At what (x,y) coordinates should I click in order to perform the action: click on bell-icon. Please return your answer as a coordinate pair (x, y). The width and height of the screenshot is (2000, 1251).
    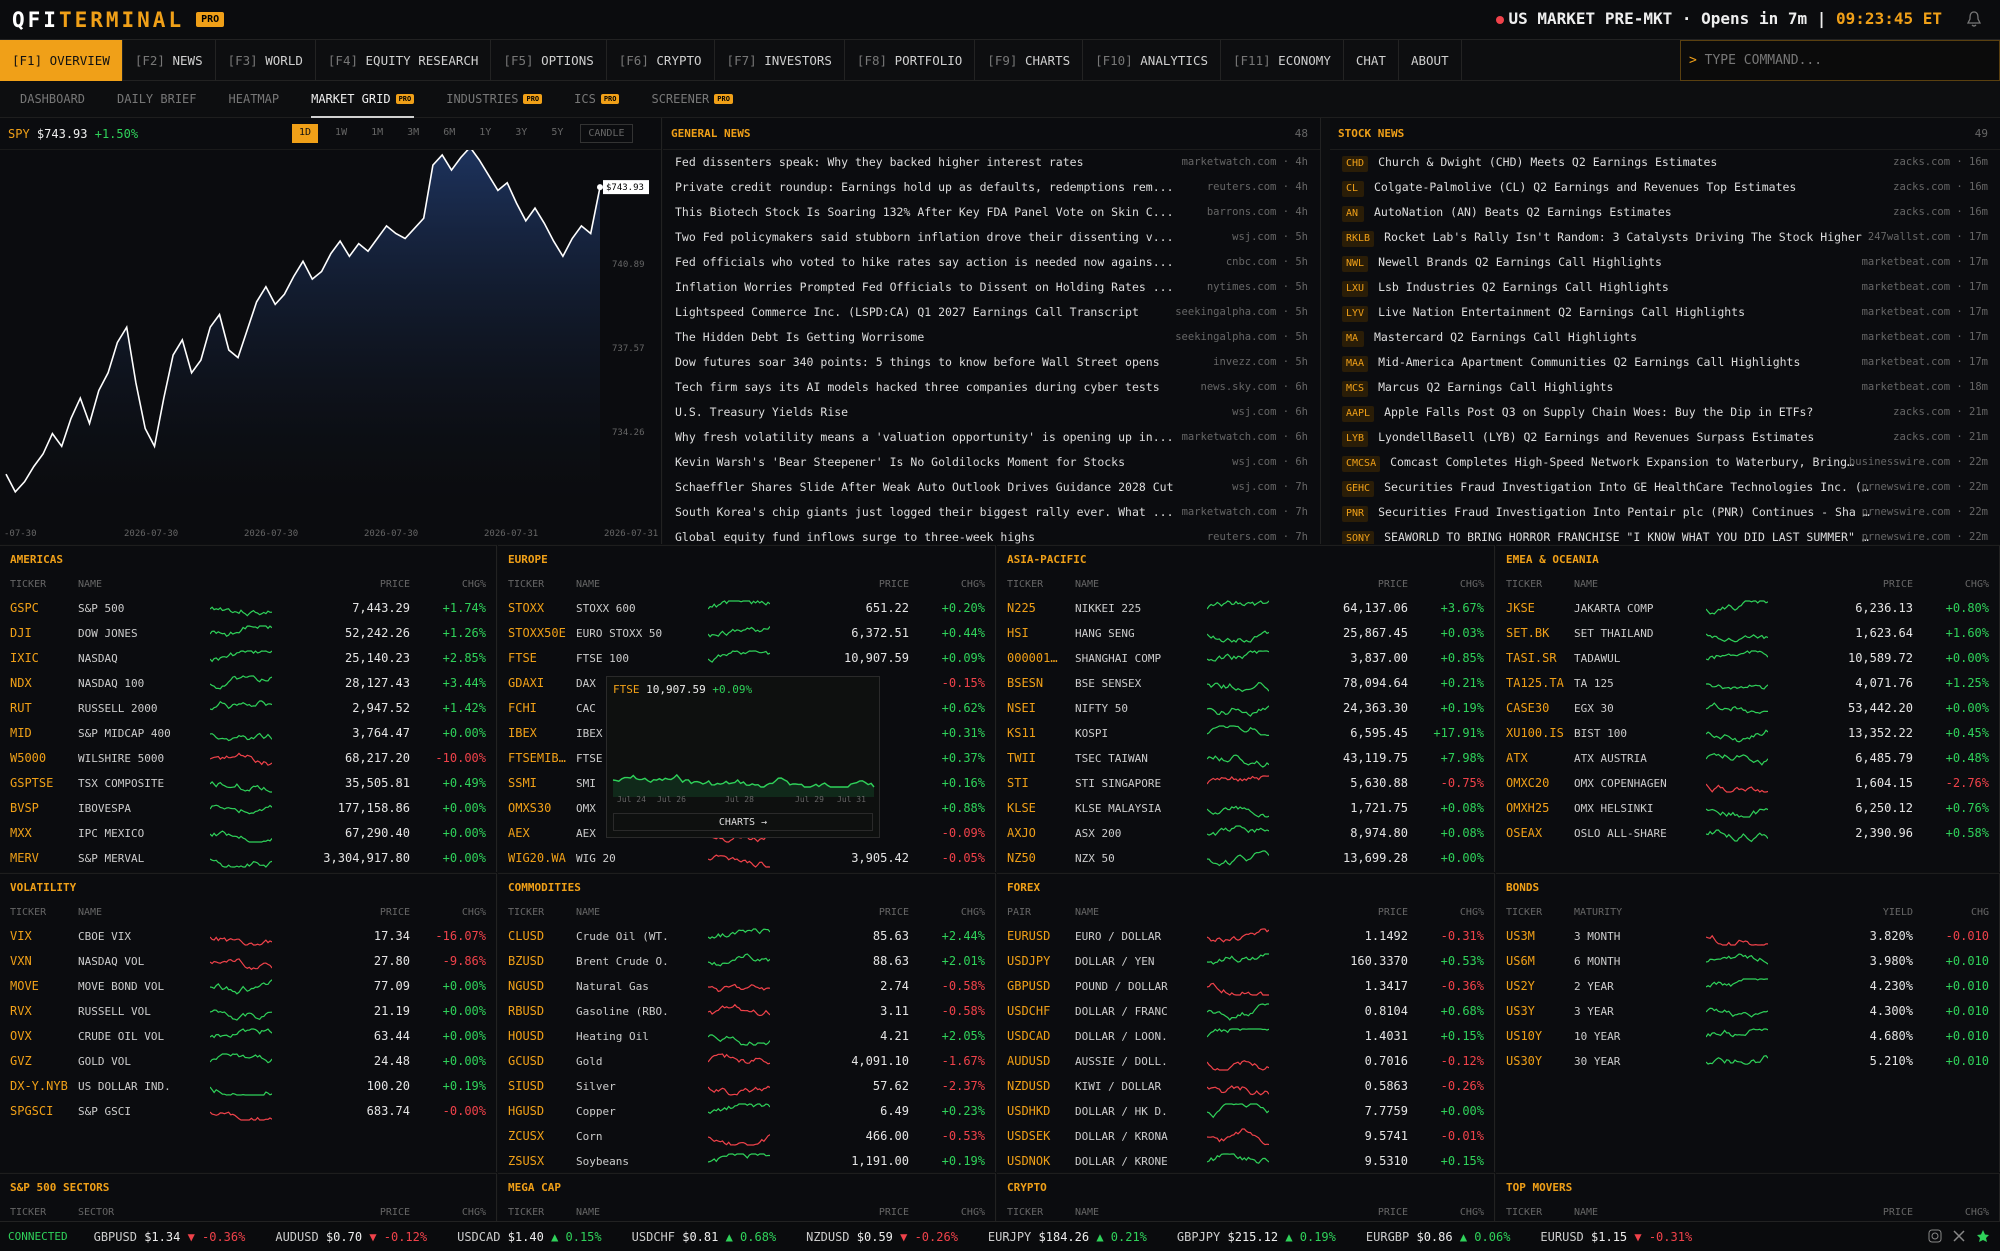
    Looking at the image, I should click on (1974, 19).